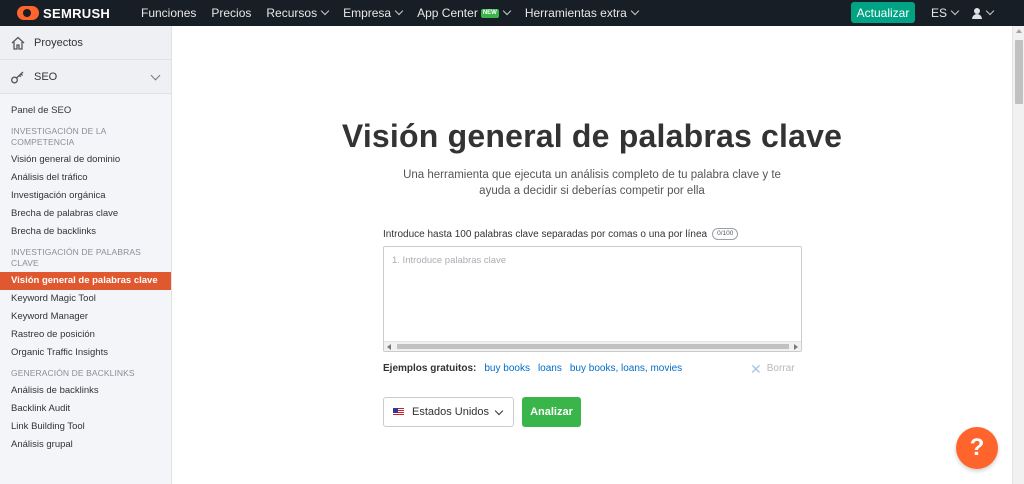  I want to click on country-select: Estados Unidos, so click(448, 412).